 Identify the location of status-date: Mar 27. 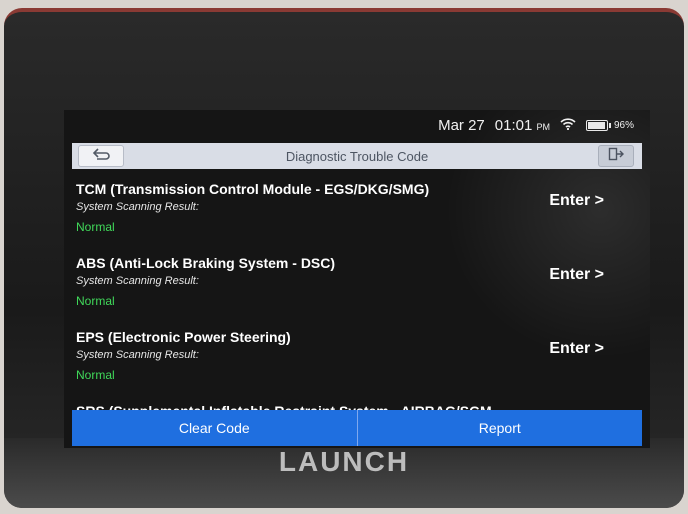
(461, 125).